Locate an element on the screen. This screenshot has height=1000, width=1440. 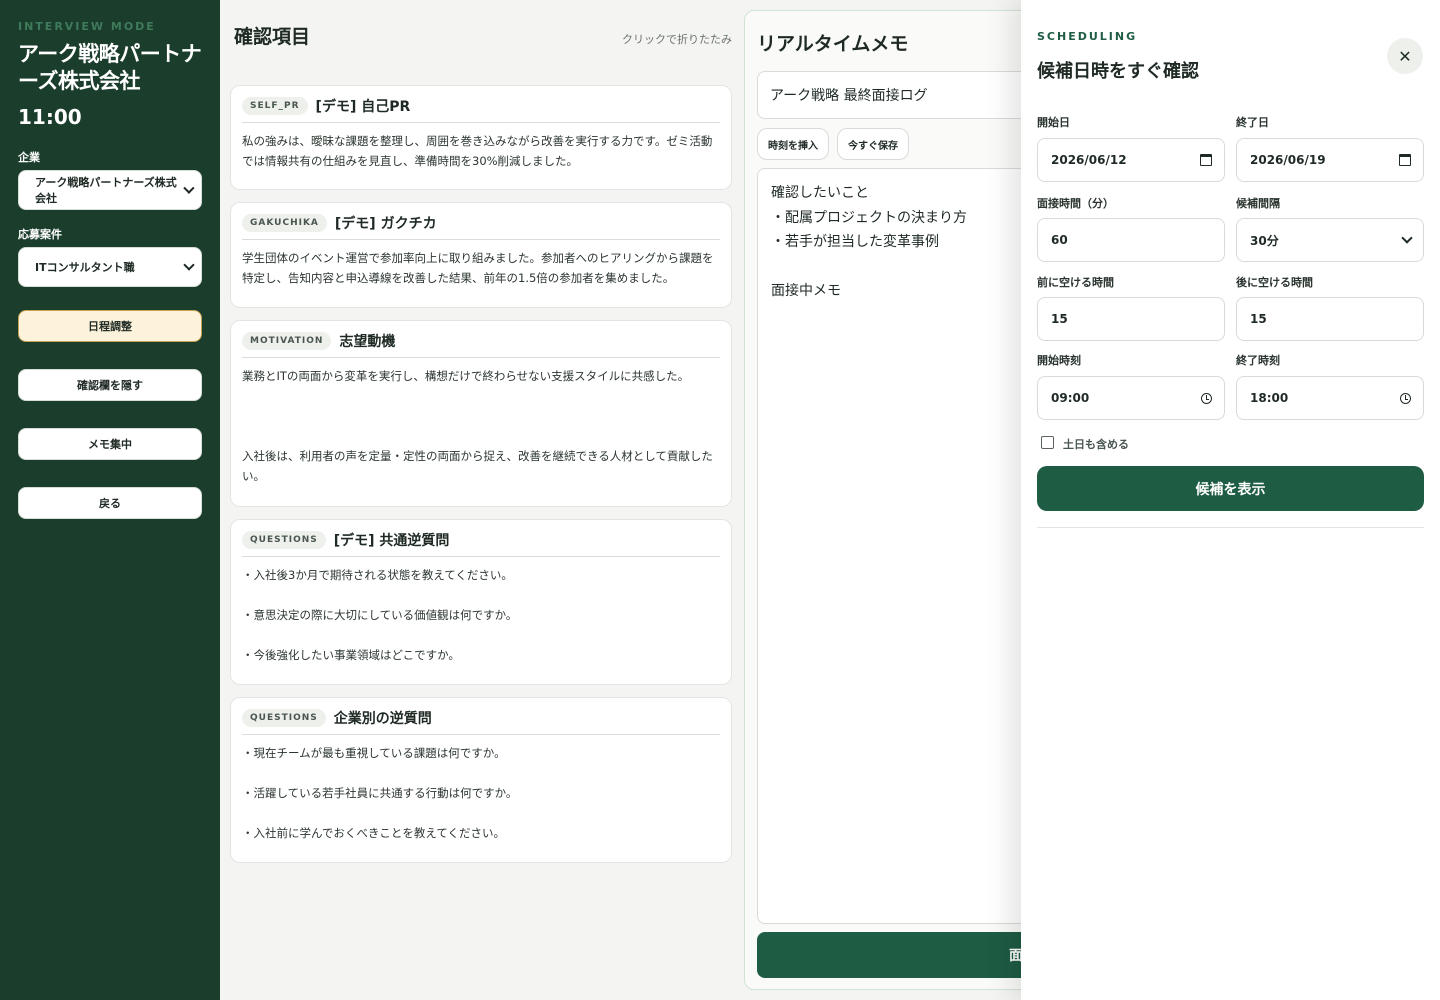
interval-value: 30分 is located at coordinates (1264, 240).